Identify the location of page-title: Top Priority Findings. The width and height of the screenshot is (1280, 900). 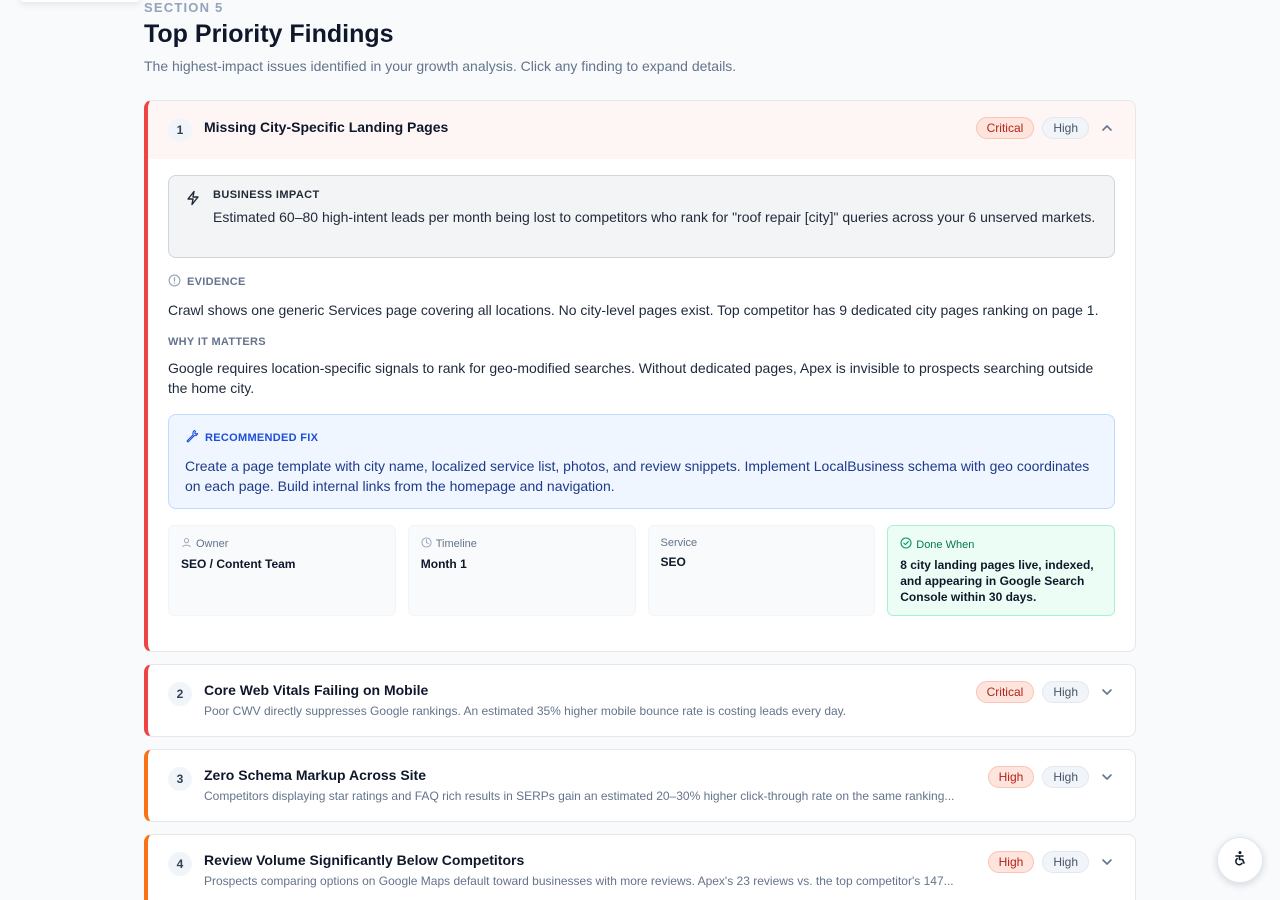
(269, 34).